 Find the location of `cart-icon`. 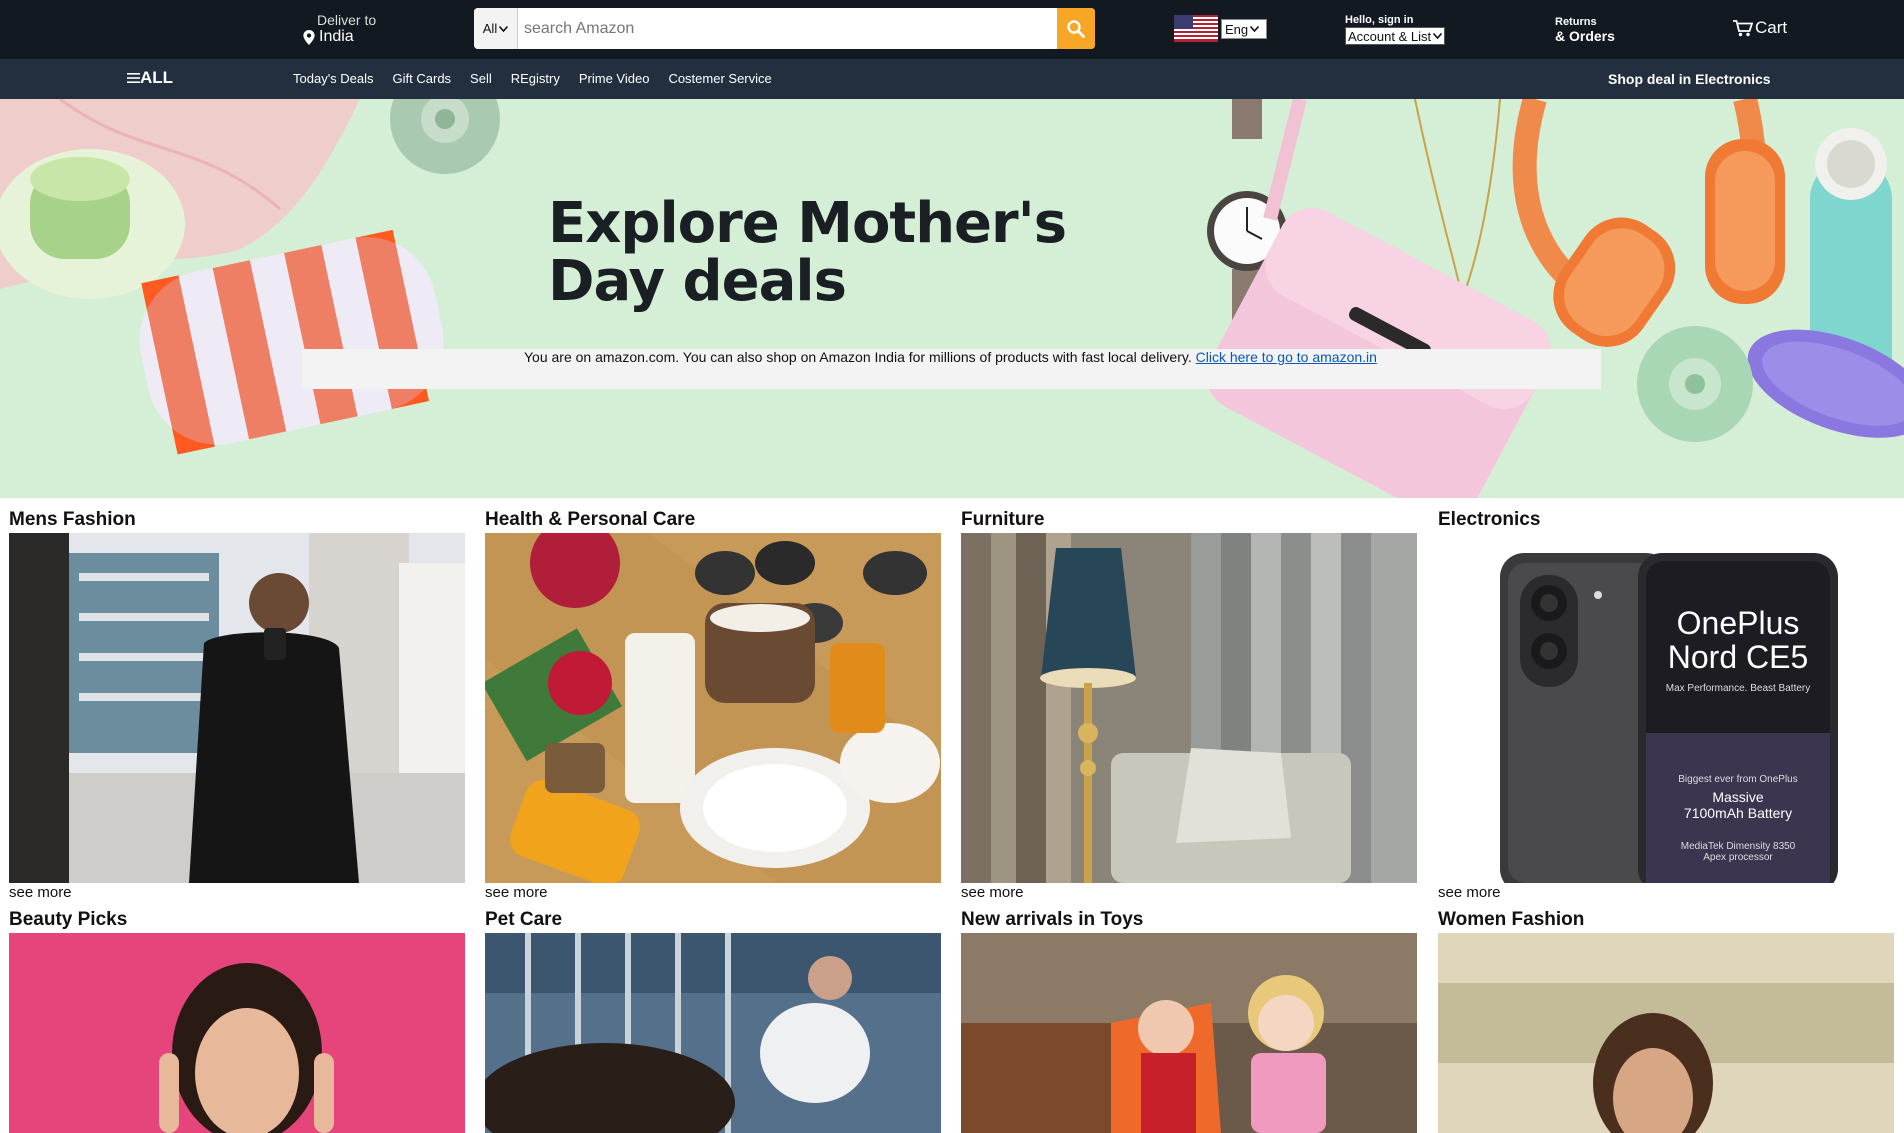

cart-icon is located at coordinates (1743, 27).